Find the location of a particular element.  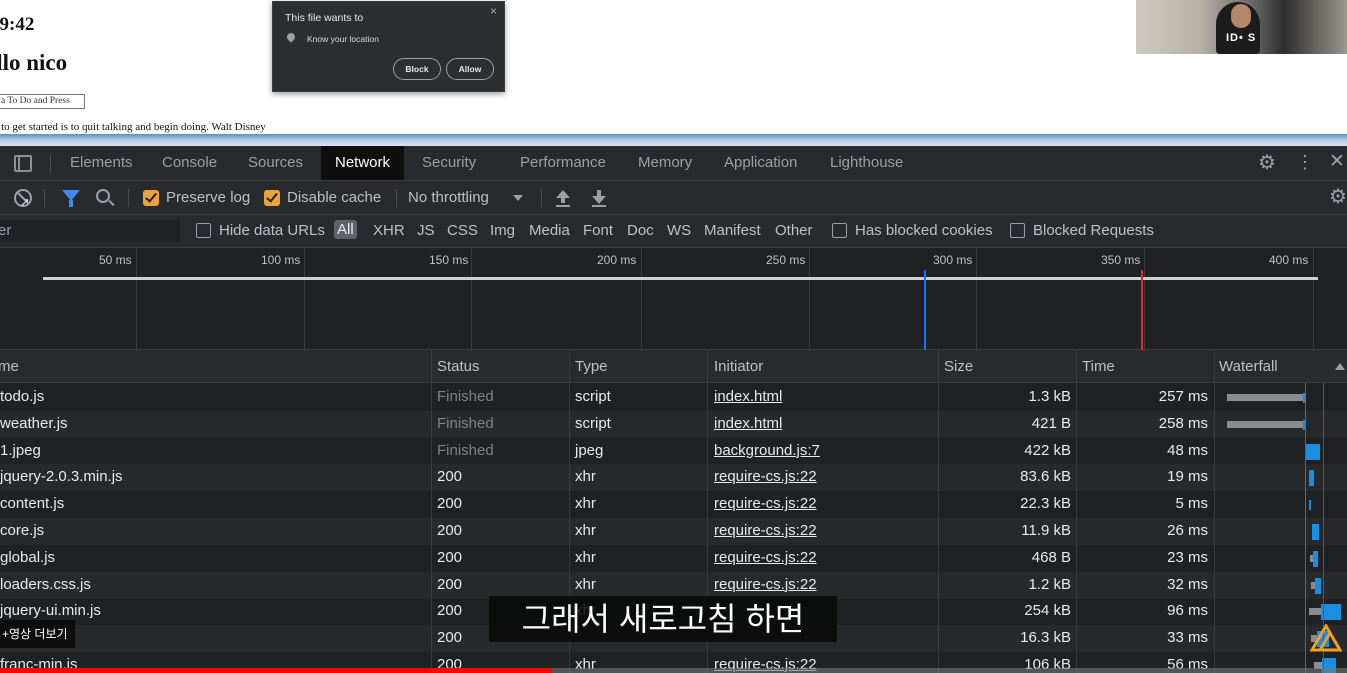

presenter-face is located at coordinates (1241, 16).